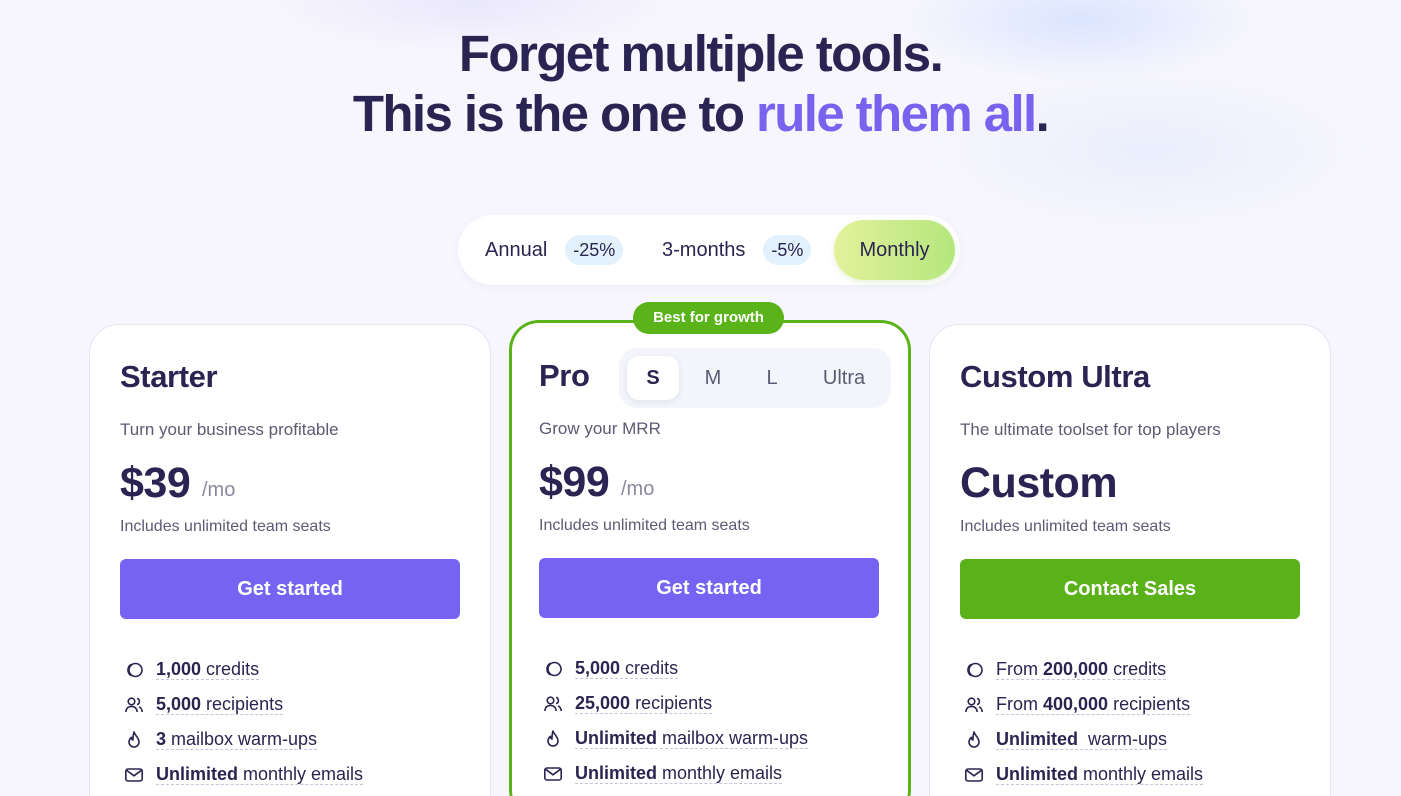 Image resolution: width=1401 pixels, height=796 pixels. I want to click on feature-warm-ups: Unlimited mailbox warm-ups, so click(676, 738).